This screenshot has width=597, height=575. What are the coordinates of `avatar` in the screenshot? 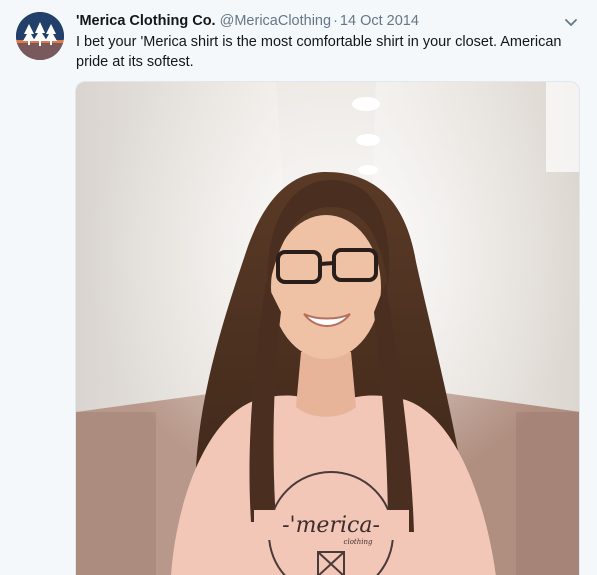 It's located at (40, 36).